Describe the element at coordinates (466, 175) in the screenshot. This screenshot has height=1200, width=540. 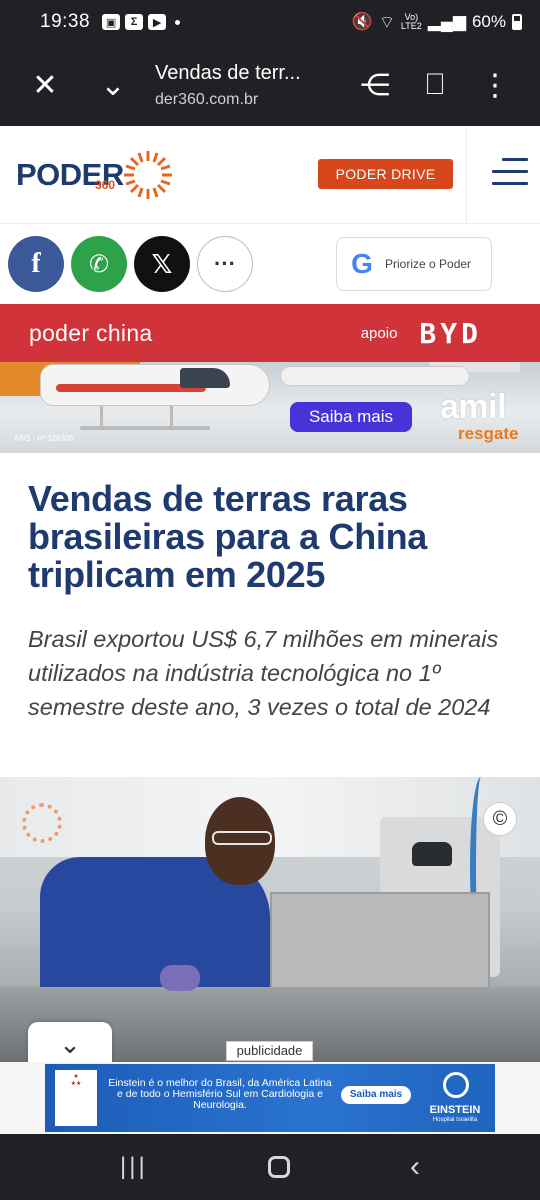
I see `header-divider` at that location.